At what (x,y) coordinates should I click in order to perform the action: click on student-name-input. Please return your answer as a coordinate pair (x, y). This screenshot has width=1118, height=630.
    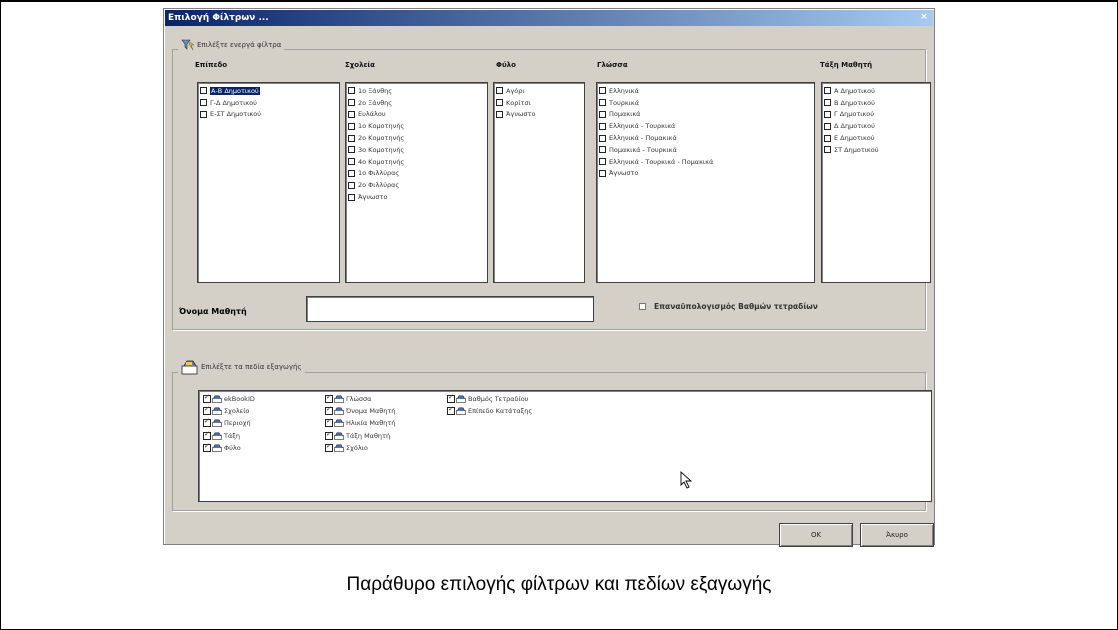
    Looking at the image, I should click on (450, 309).